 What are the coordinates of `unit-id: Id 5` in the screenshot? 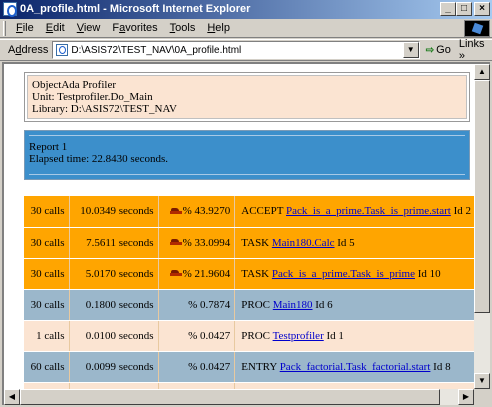 It's located at (344, 242).